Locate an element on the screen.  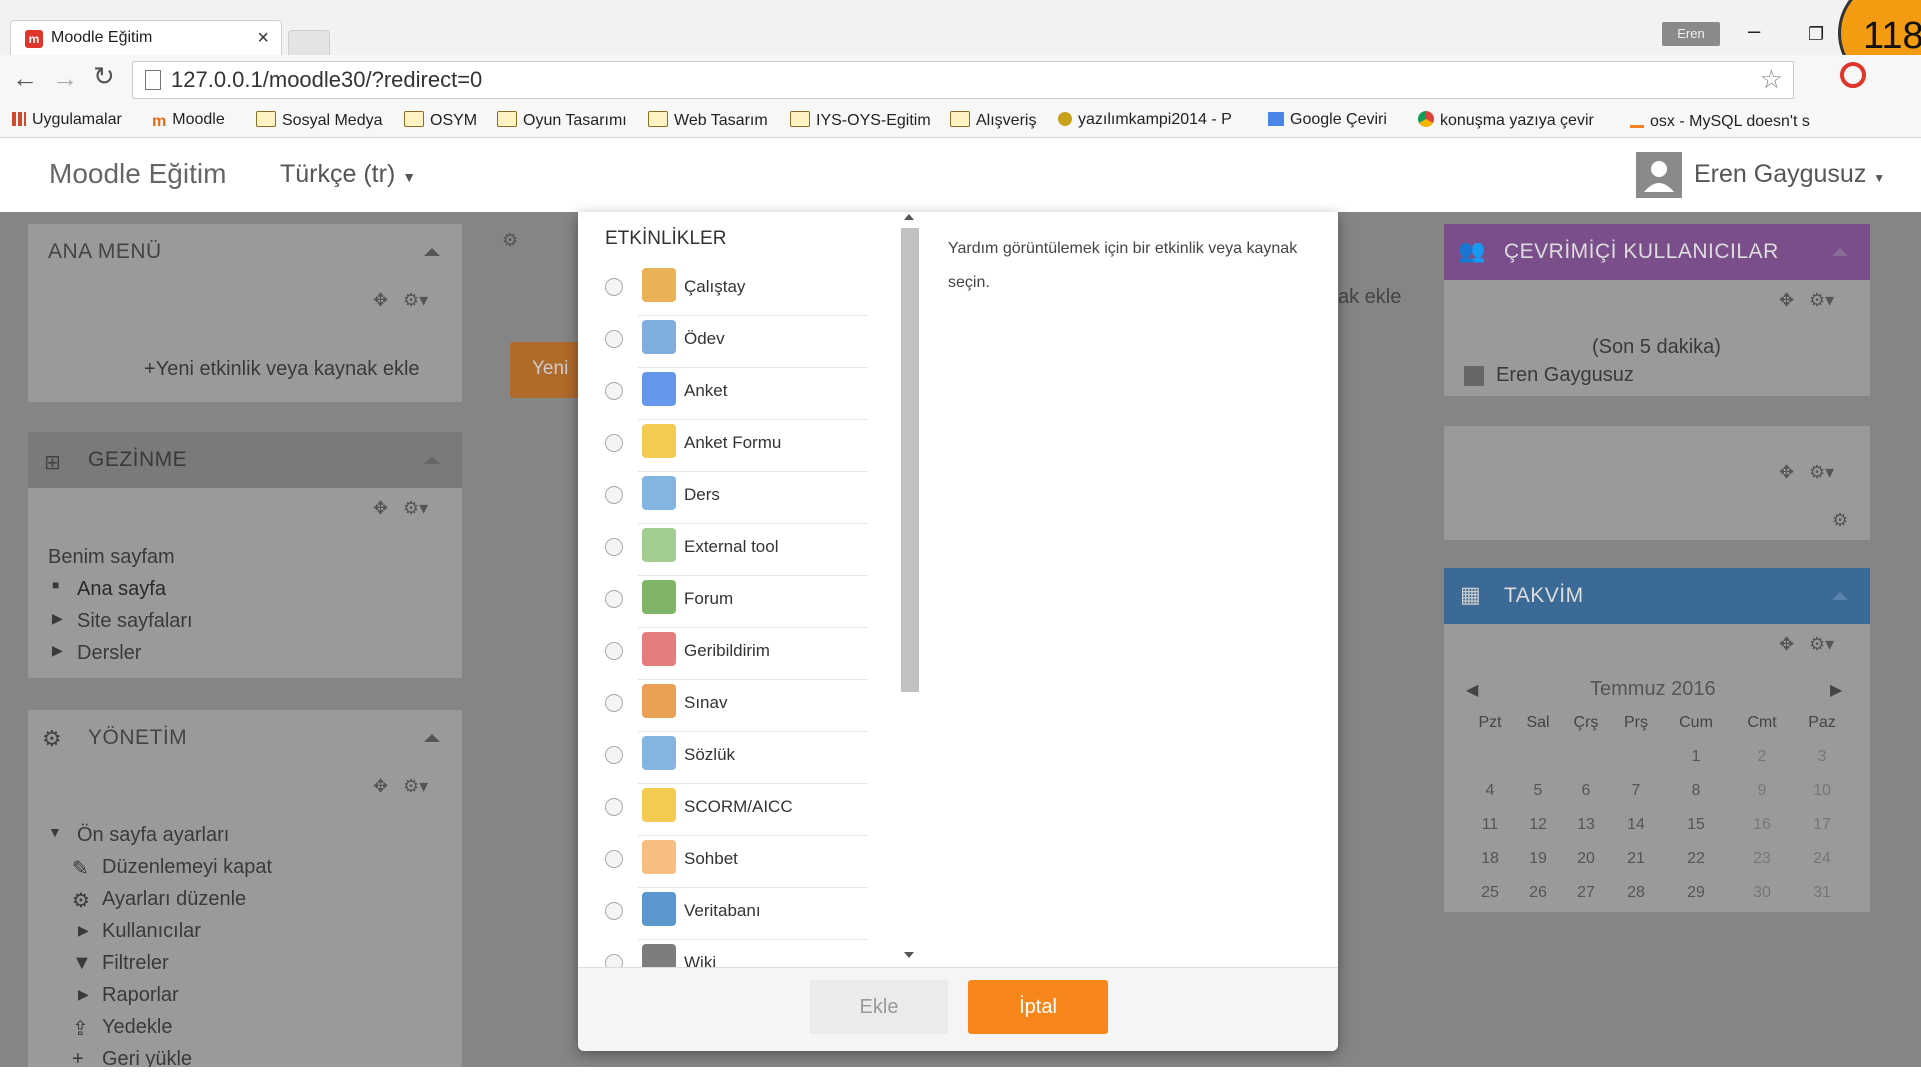
bookmark-star-icon: ☆ is located at coordinates (1771, 79).